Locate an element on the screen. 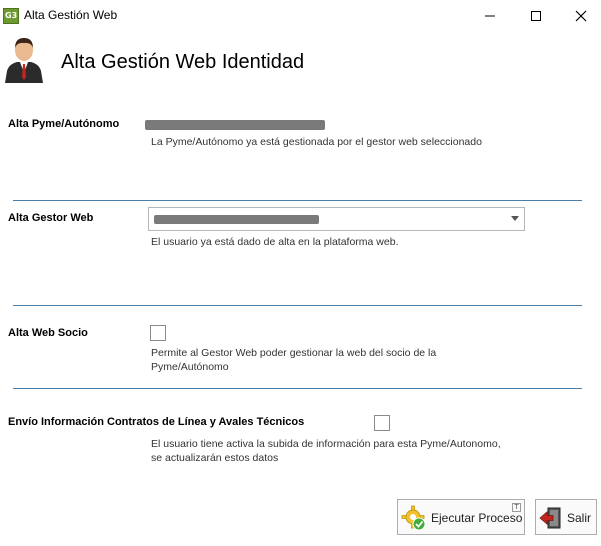 This screenshot has height=546, width=601. hotkey-badge: T is located at coordinates (516, 507).